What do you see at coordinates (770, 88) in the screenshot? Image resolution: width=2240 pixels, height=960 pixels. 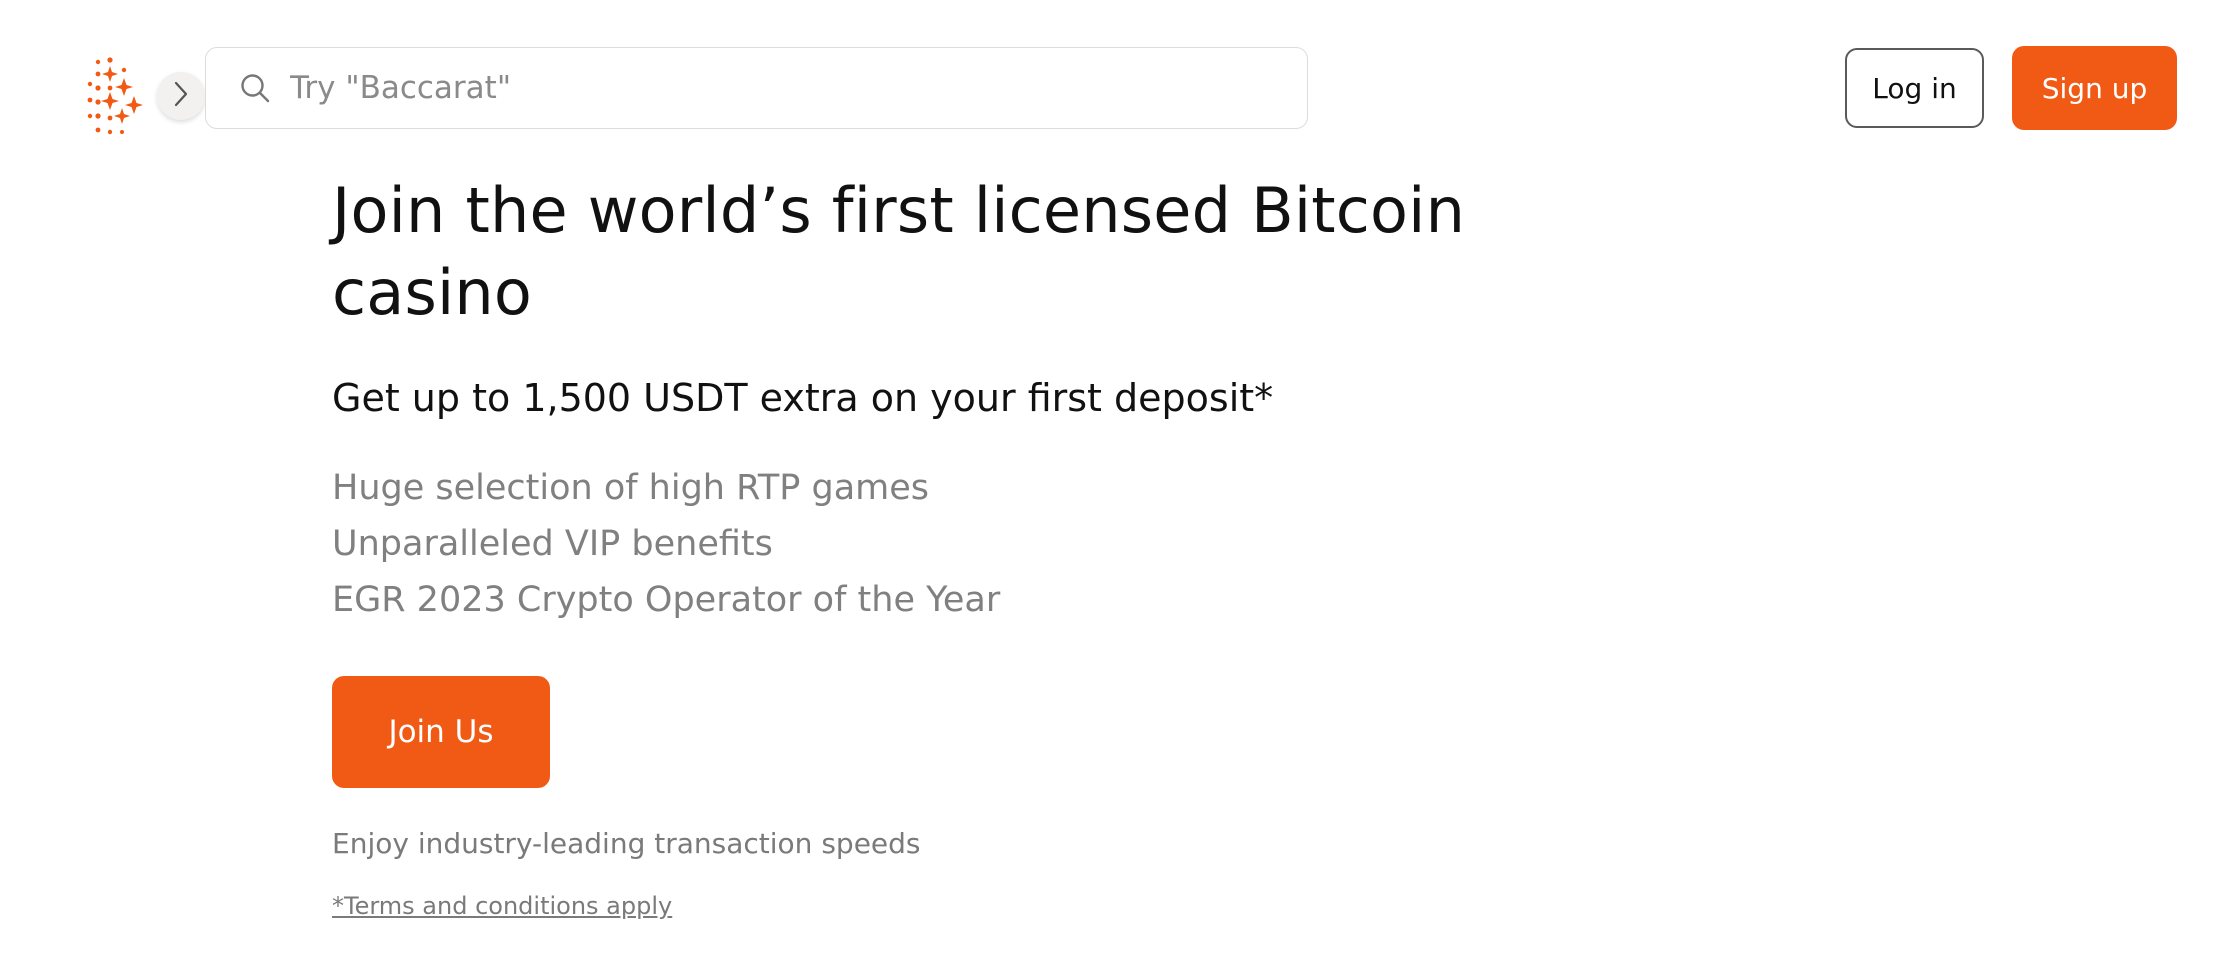 I see `search-input` at bounding box center [770, 88].